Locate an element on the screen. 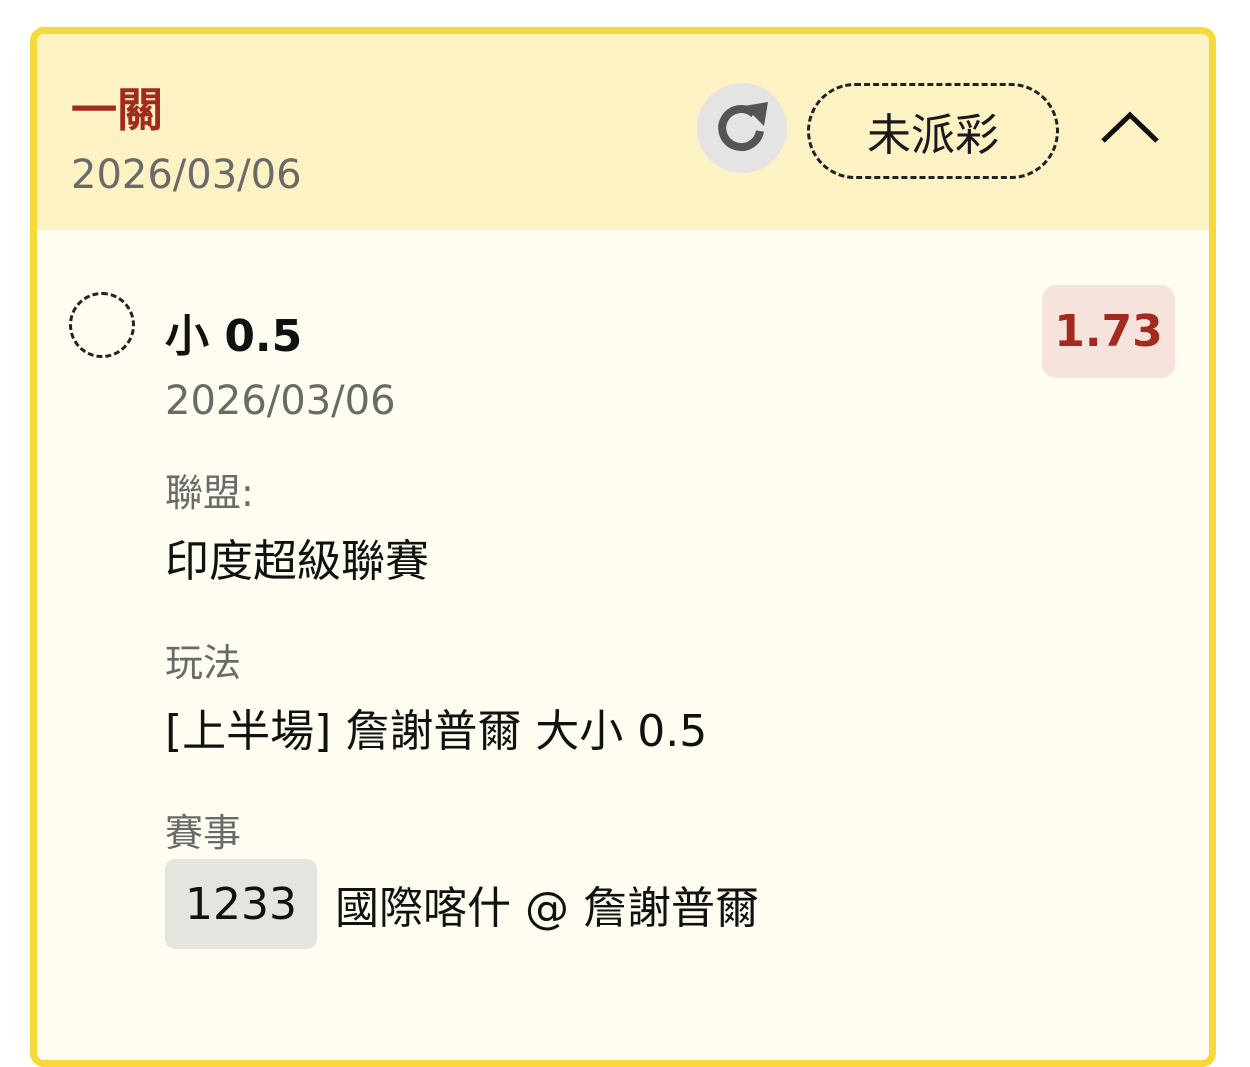  event-row: 1233 國際喀什 @ 詹謝普爾 is located at coordinates (462, 904).